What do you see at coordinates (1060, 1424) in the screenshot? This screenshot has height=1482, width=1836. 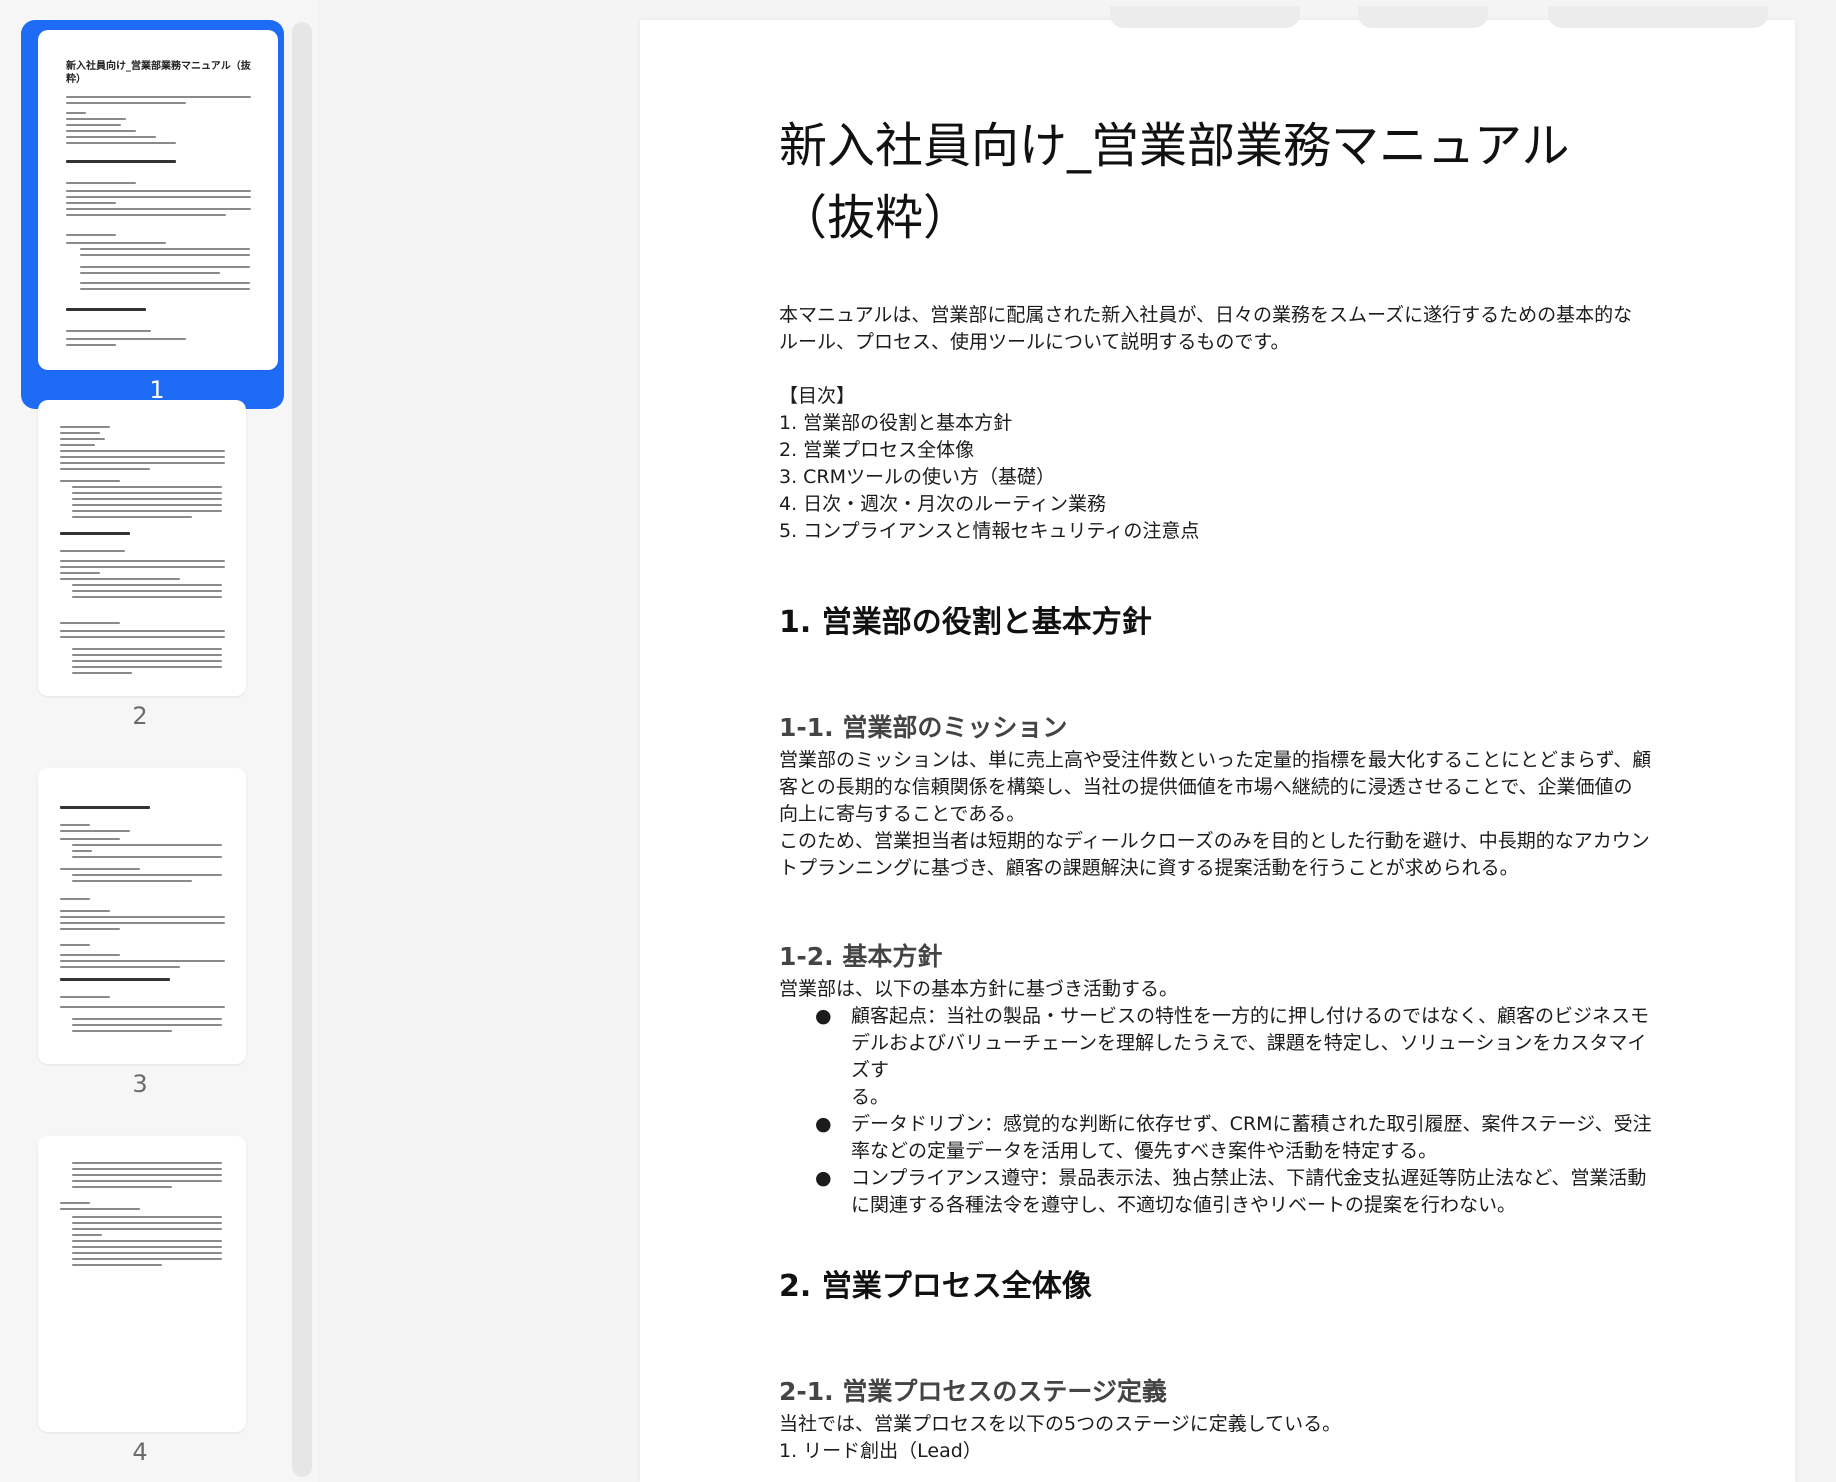 I see `stages-lead: 当社では、営業プロセスを以下の5つのステージに定義している。` at bounding box center [1060, 1424].